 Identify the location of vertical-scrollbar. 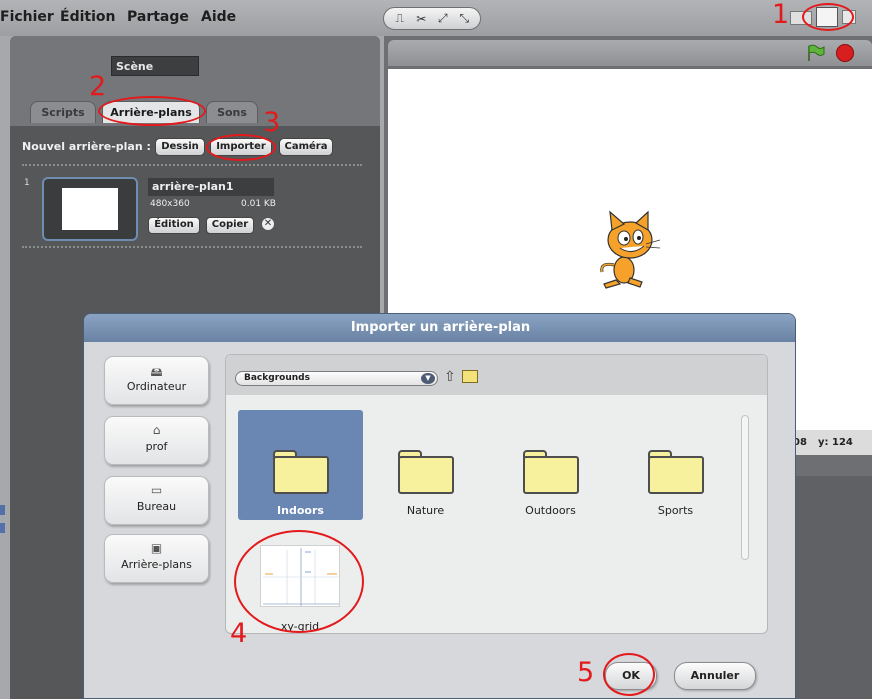
(745, 487).